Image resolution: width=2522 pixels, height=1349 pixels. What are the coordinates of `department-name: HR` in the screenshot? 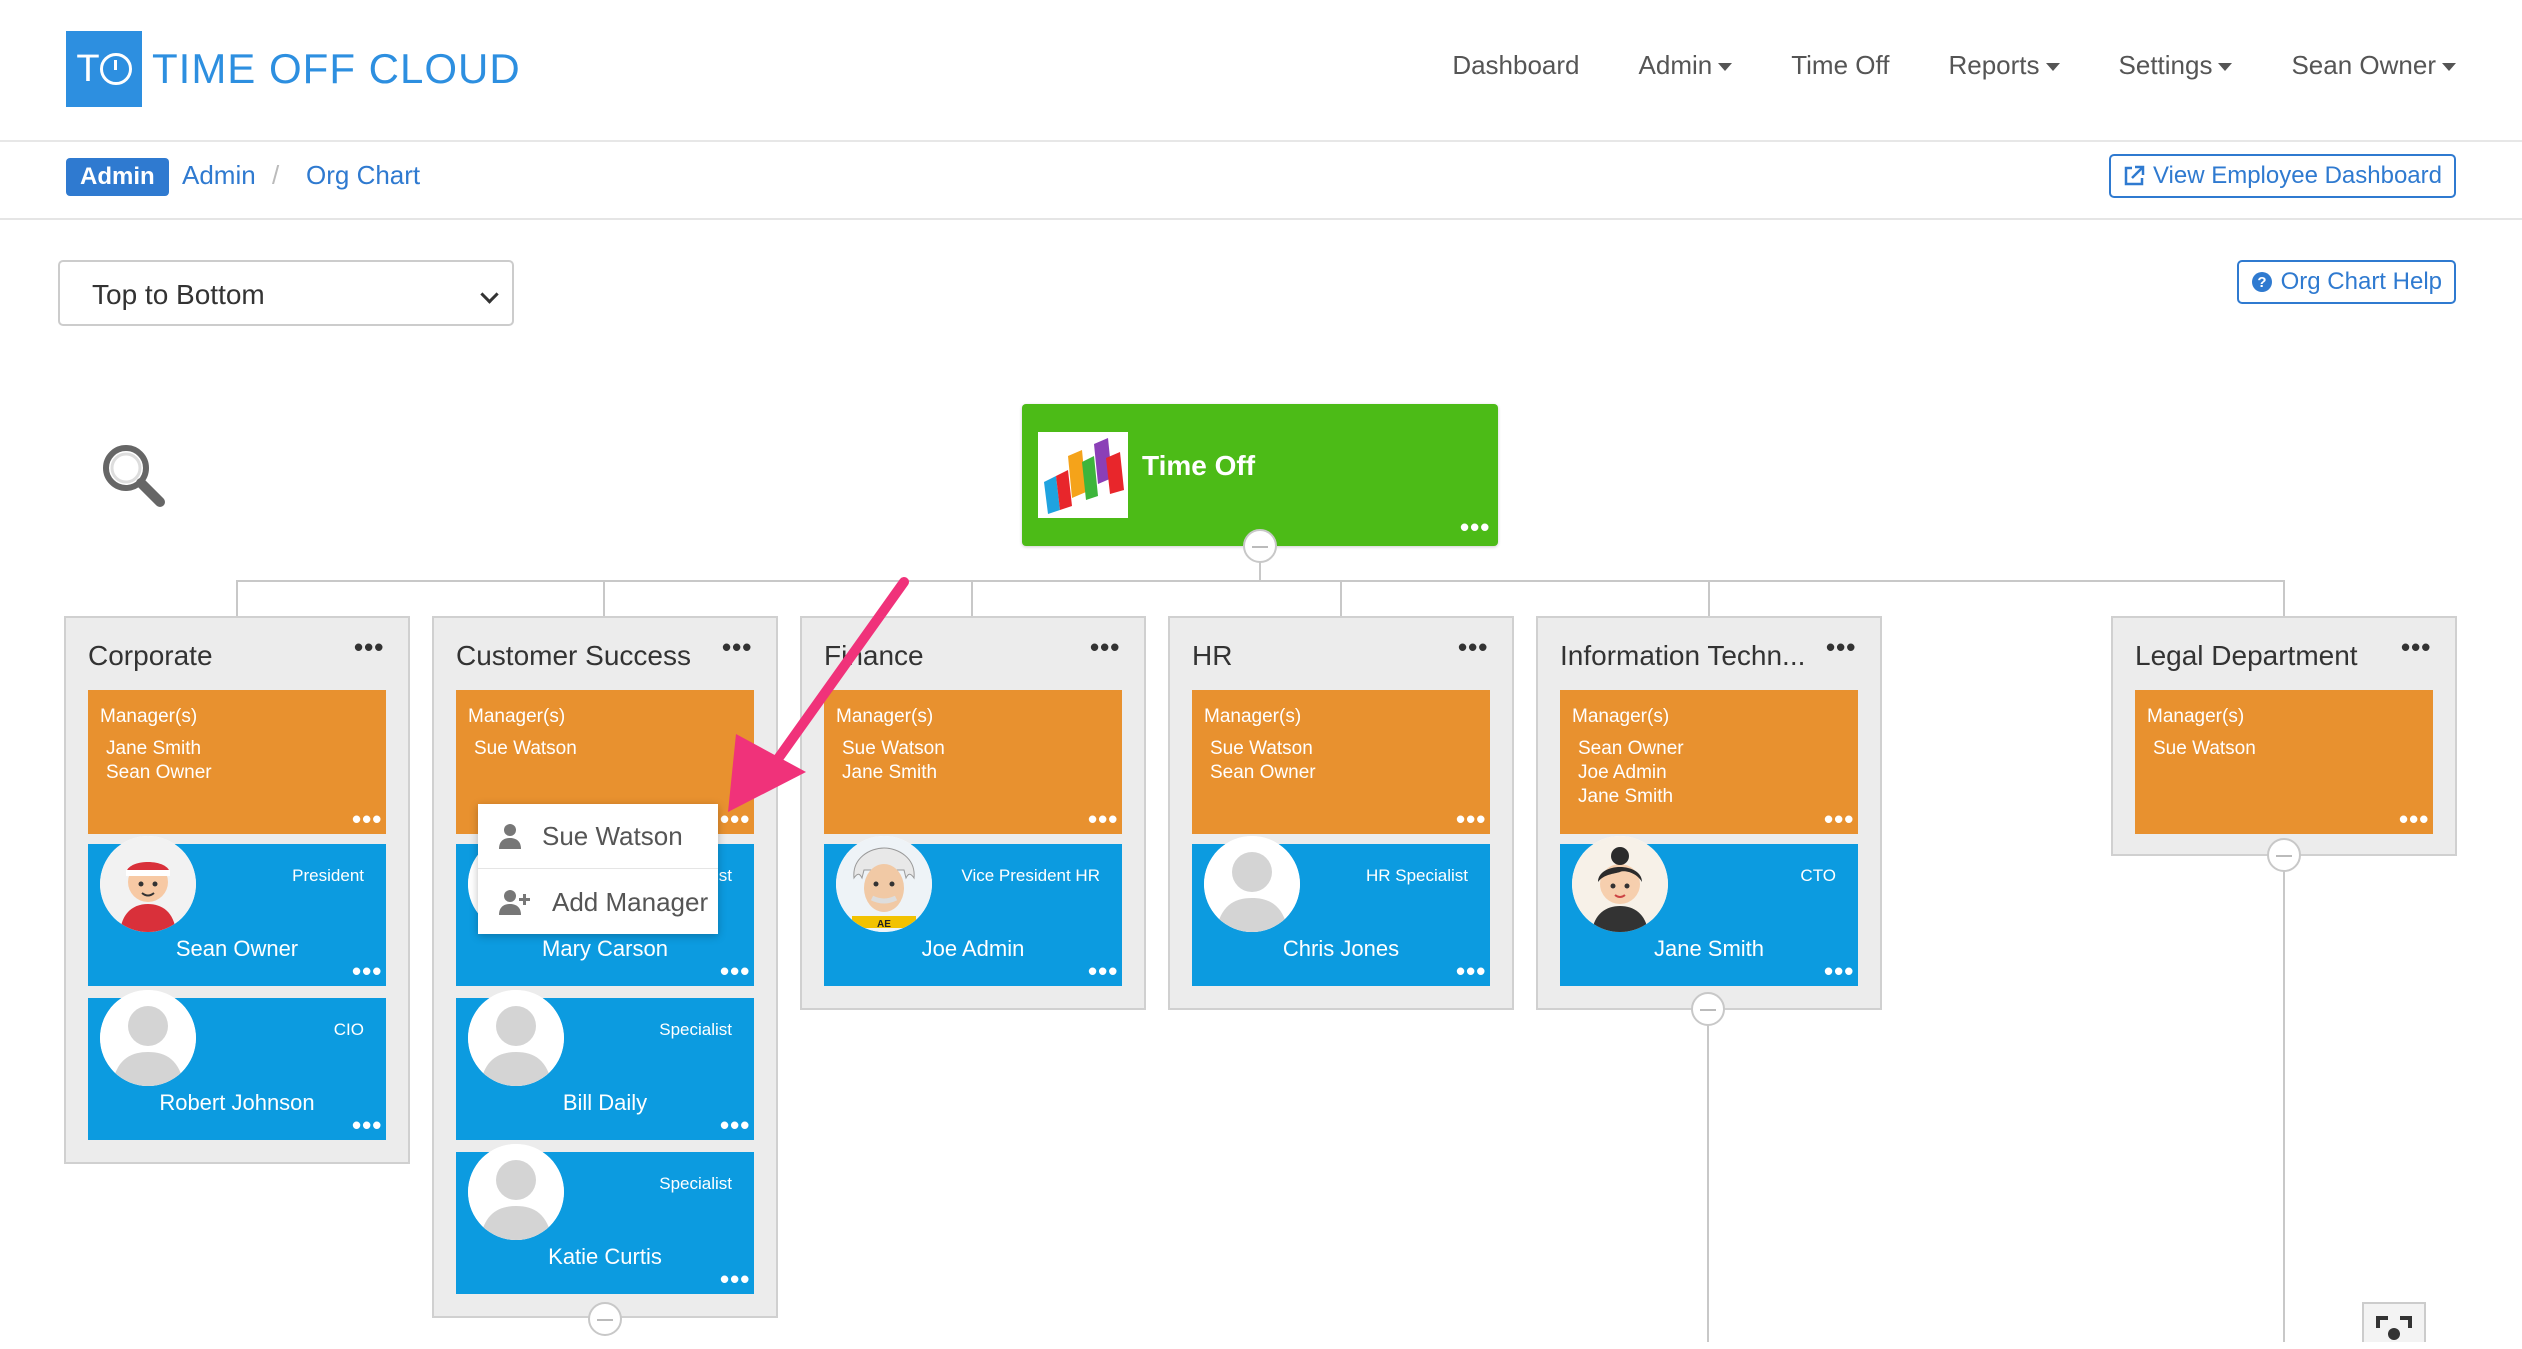 It's located at (1212, 655).